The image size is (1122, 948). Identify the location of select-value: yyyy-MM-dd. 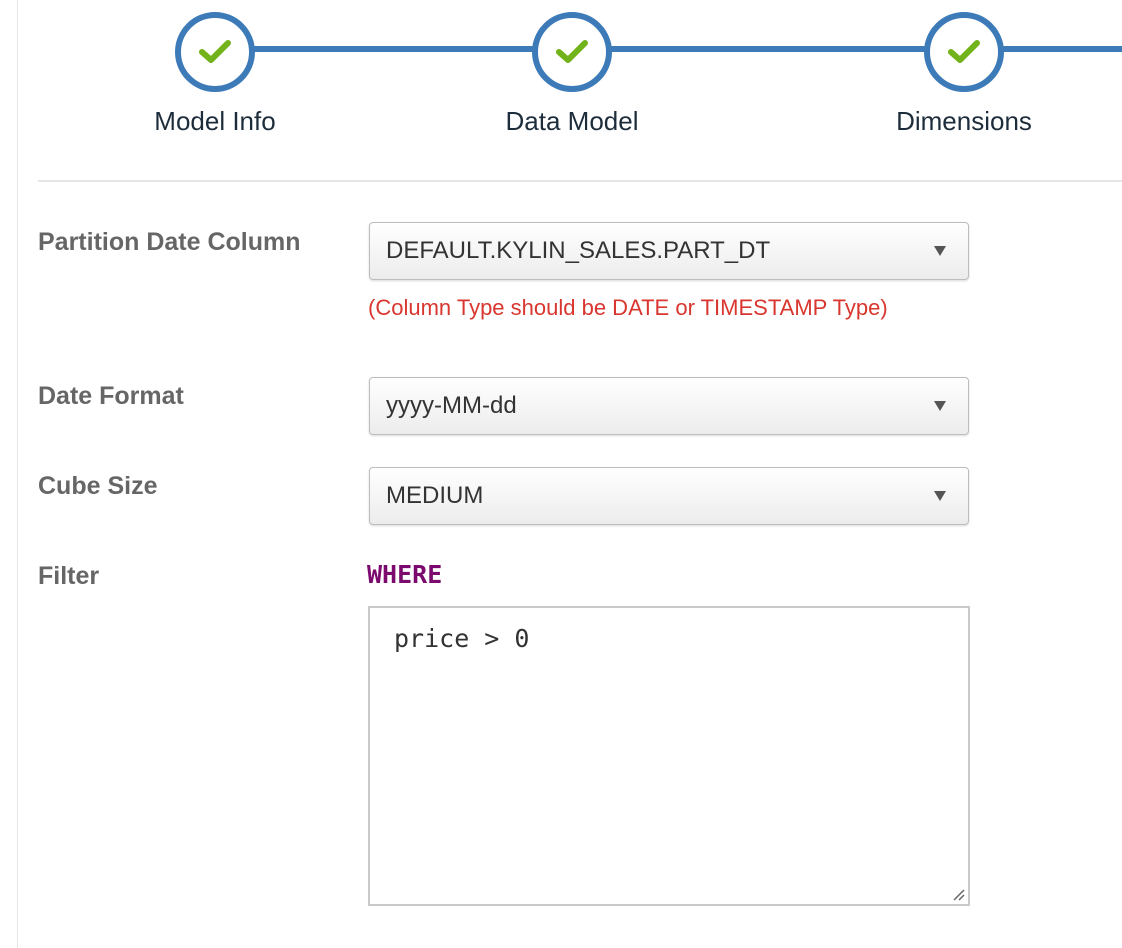
(451, 405).